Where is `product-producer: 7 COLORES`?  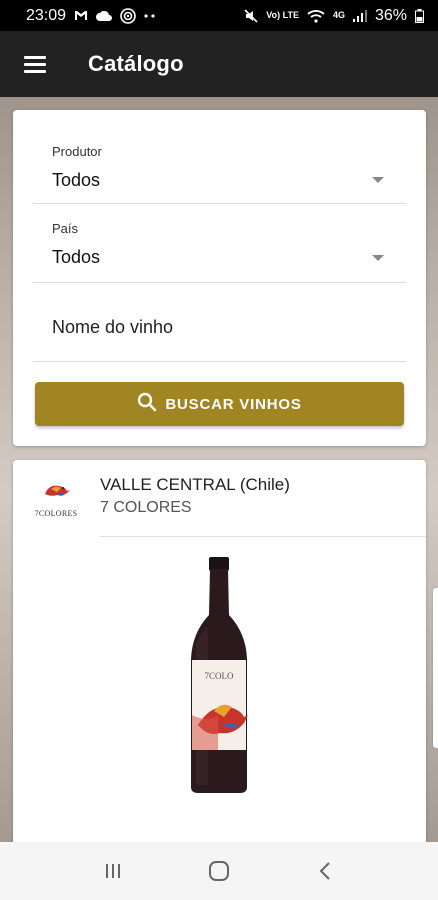 product-producer: 7 COLORES is located at coordinates (146, 507).